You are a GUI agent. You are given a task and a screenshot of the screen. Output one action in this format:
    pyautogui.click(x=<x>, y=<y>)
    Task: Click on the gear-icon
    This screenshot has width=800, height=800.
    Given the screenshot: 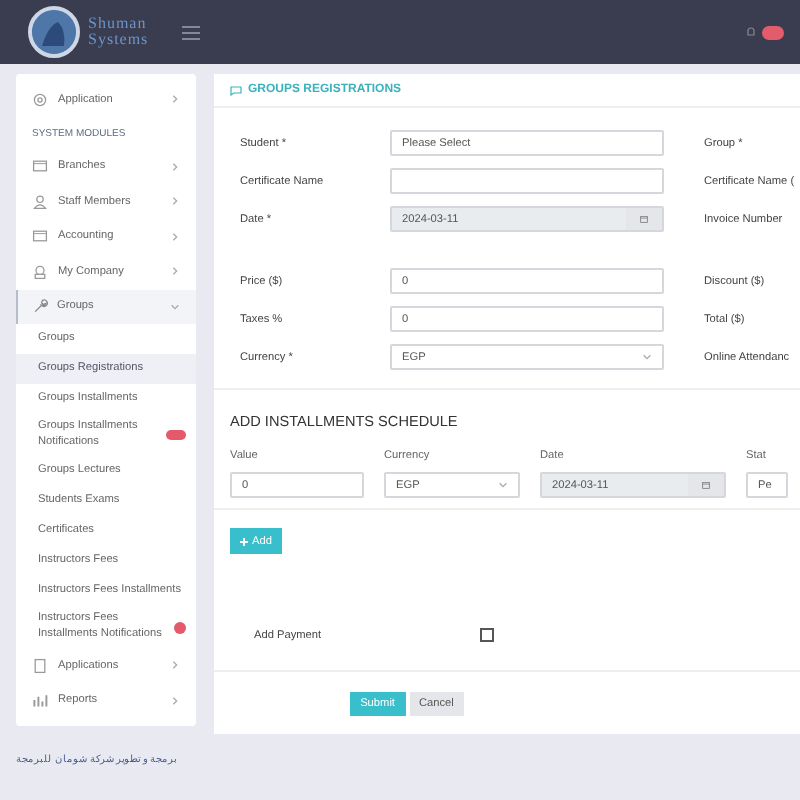 What is the action you would take?
    pyautogui.click(x=40, y=99)
    